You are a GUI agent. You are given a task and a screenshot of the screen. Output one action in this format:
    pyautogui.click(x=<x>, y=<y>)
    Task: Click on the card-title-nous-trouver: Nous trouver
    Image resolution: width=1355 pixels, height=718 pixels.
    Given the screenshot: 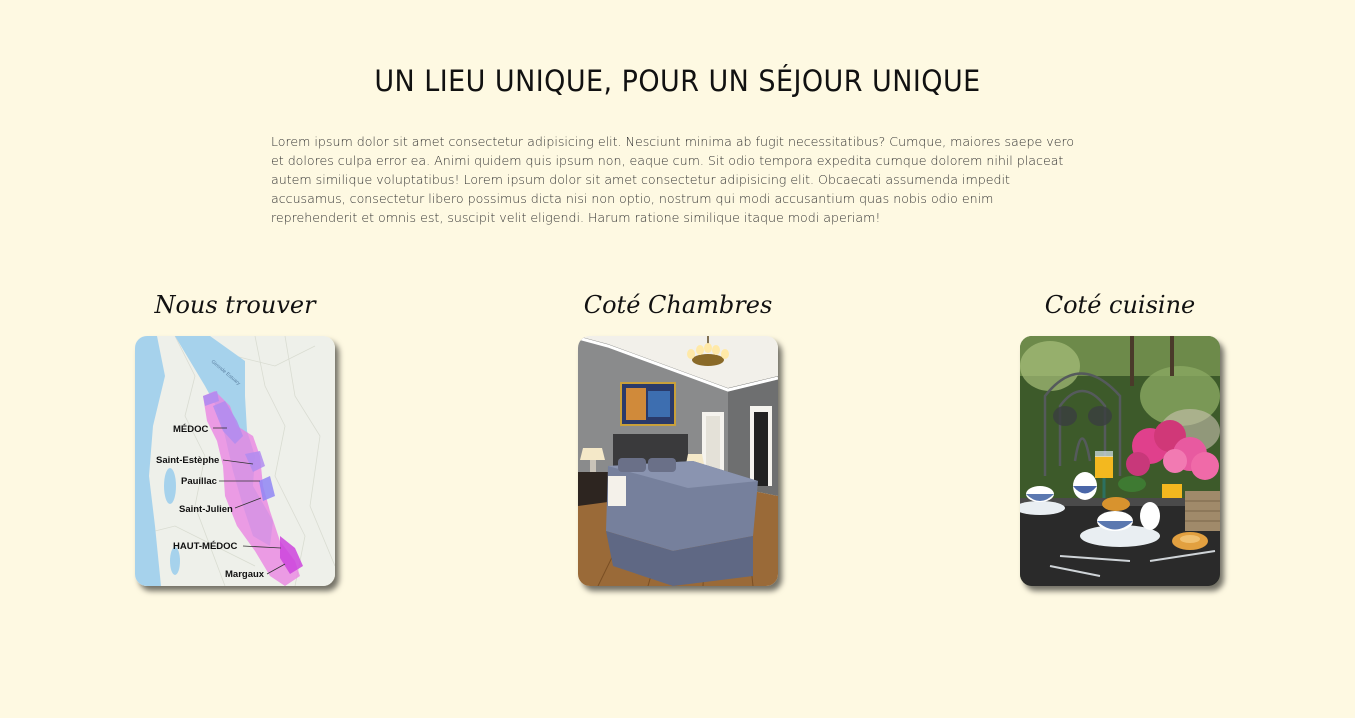 What is the action you would take?
    pyautogui.click(x=235, y=305)
    